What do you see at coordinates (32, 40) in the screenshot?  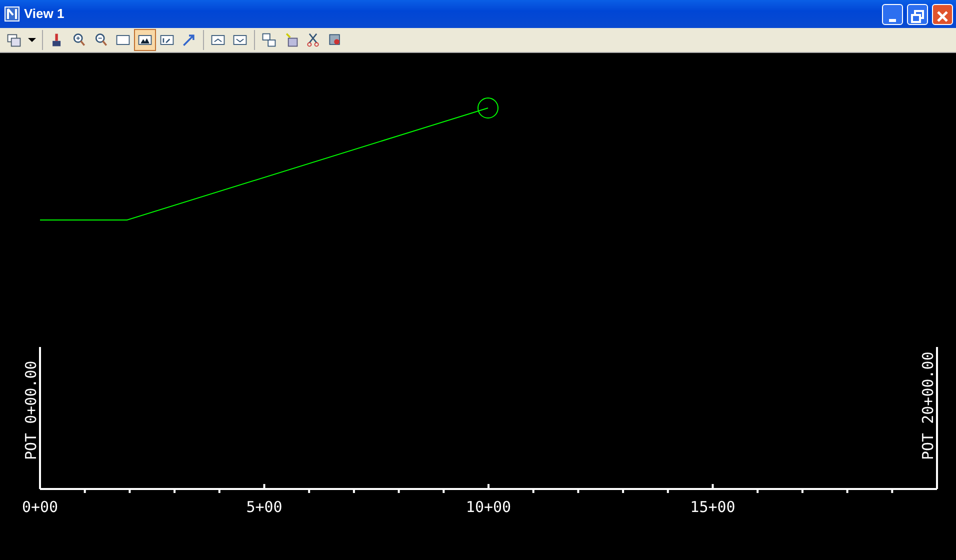 I see `caret-icon` at bounding box center [32, 40].